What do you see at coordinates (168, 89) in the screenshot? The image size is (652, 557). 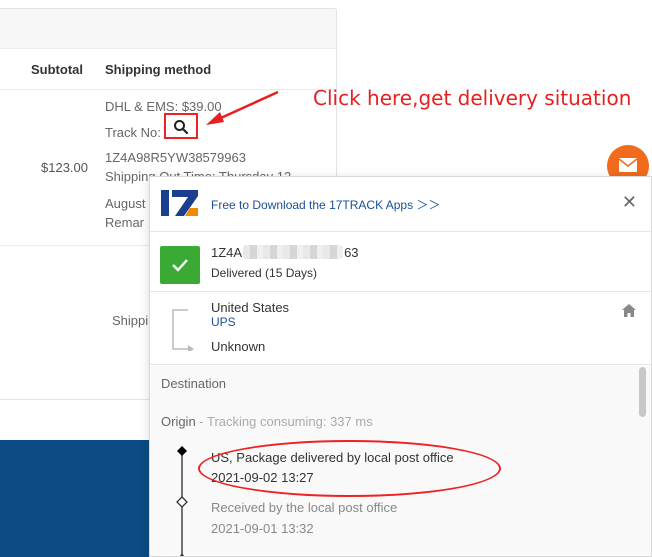 I see `header-divider` at bounding box center [168, 89].